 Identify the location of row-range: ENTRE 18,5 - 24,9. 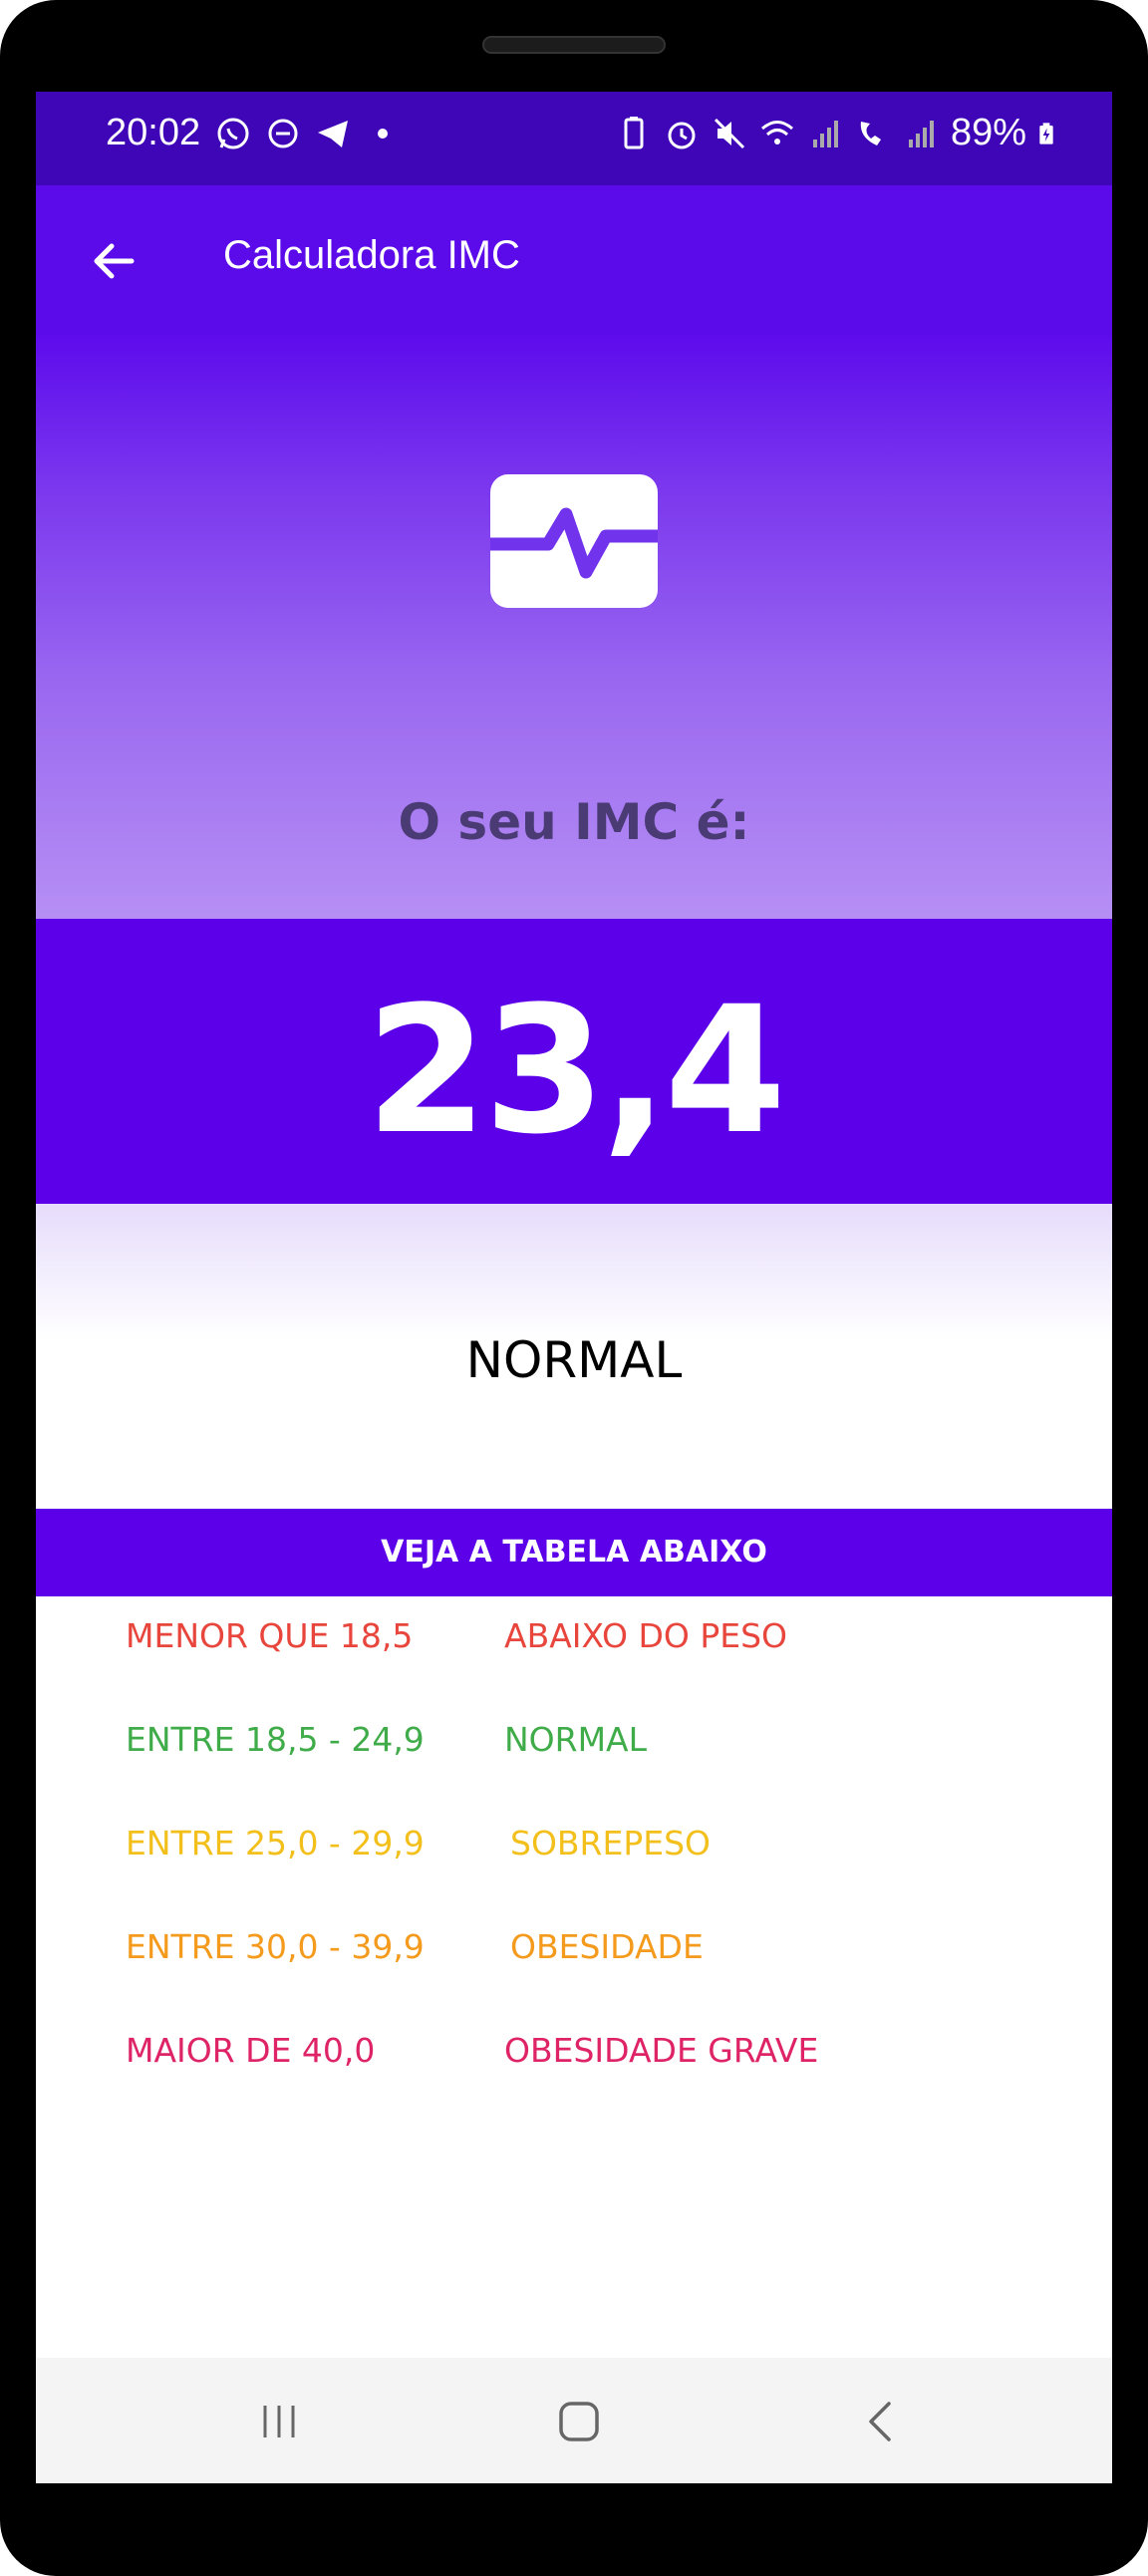
(275, 1739).